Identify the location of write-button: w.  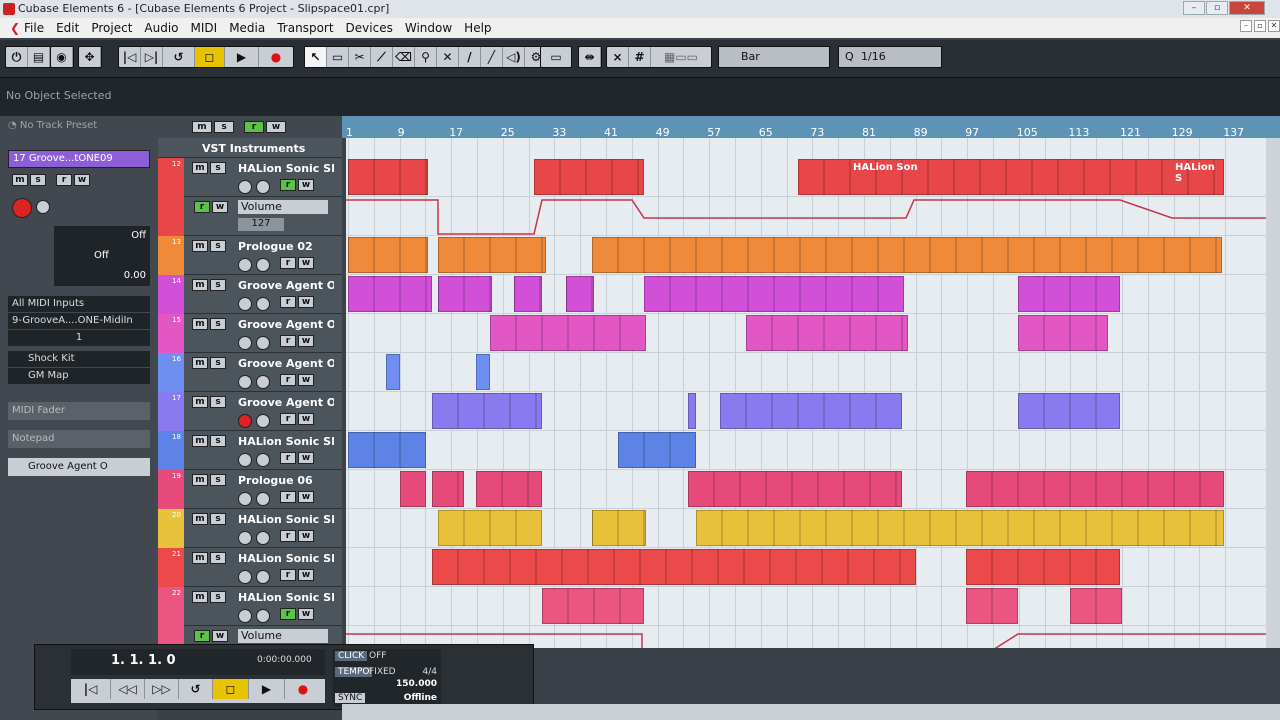
(82, 180).